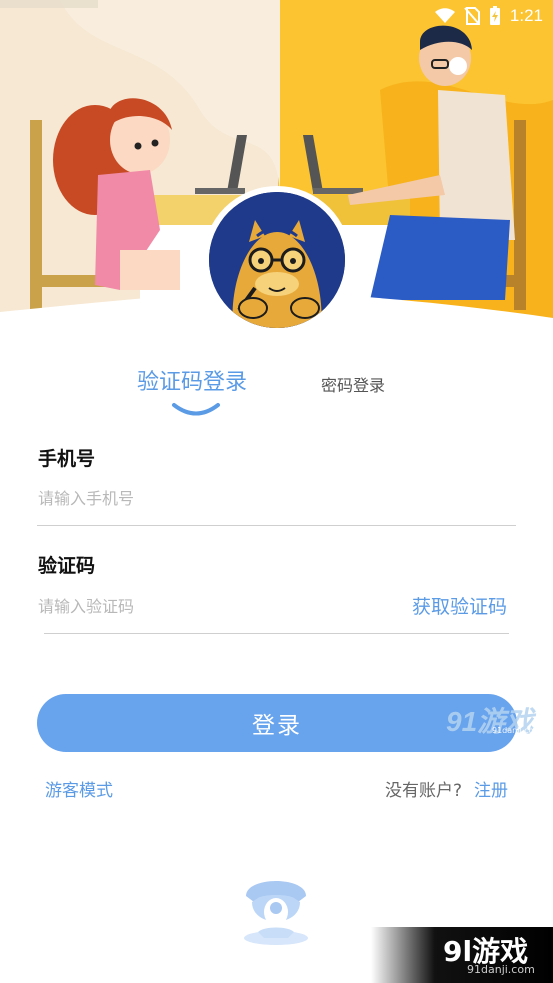  Describe the element at coordinates (79, 788) in the screenshot. I see `guest-mode-link: 游客模式` at that location.